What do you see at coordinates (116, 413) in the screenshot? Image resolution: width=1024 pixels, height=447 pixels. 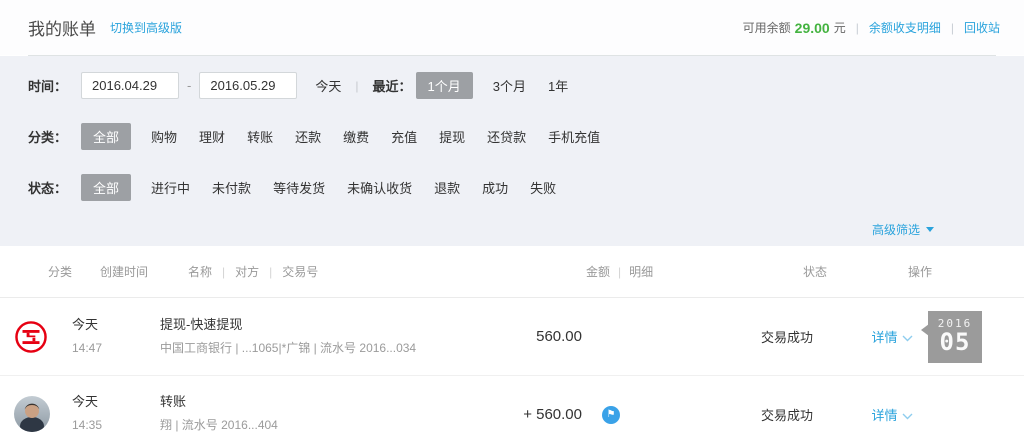 I see `created-cell: 今天 14:35` at bounding box center [116, 413].